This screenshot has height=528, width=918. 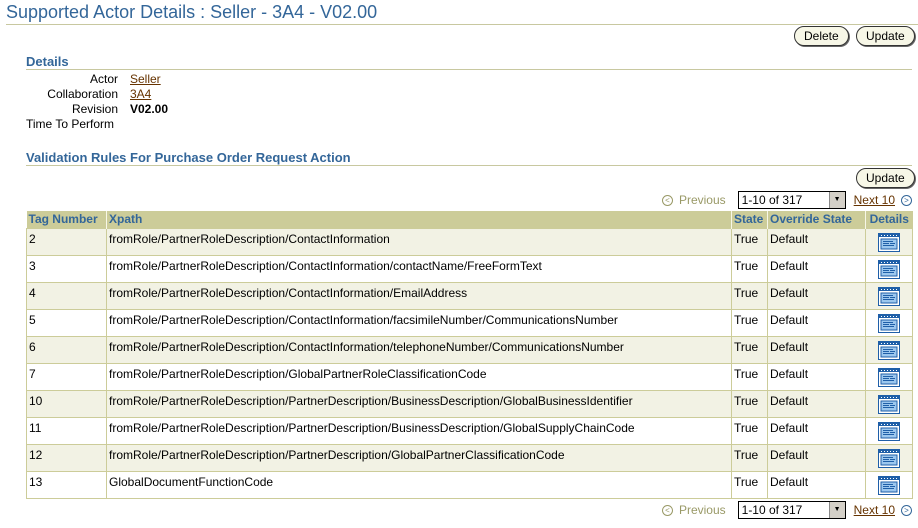 I want to click on col-details: Details, so click(x=889, y=219).